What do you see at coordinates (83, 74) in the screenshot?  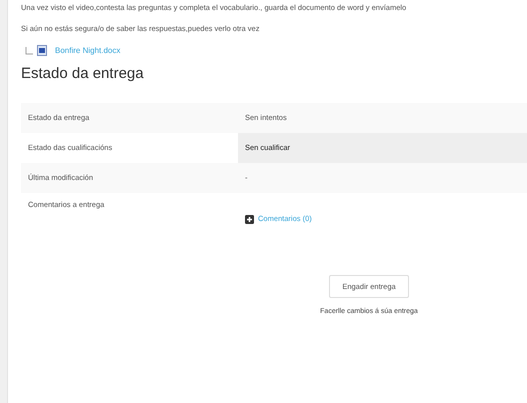 I see `section-heading: Estado da entrega` at bounding box center [83, 74].